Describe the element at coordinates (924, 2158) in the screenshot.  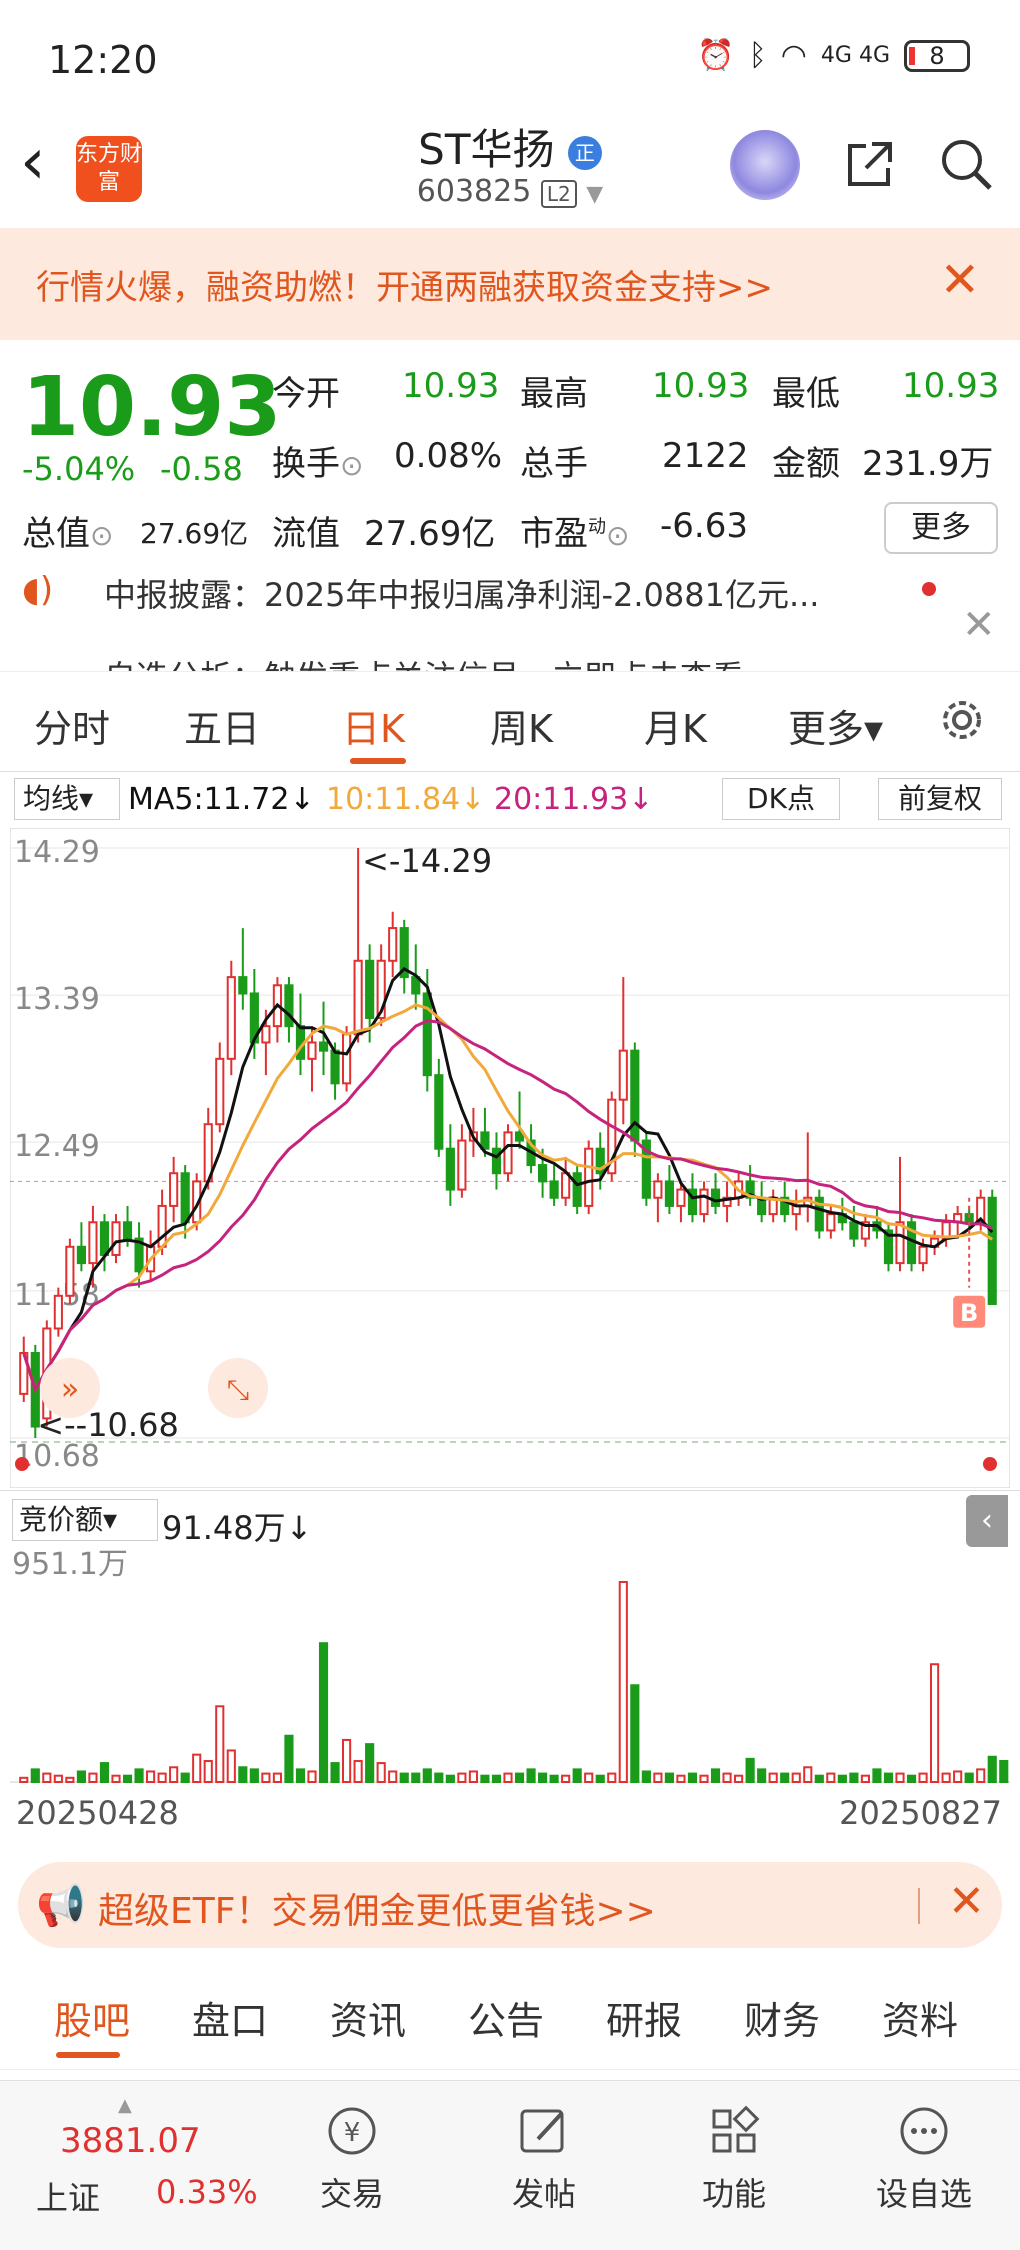
I see `add-watchlist-button: 设自选` at that location.